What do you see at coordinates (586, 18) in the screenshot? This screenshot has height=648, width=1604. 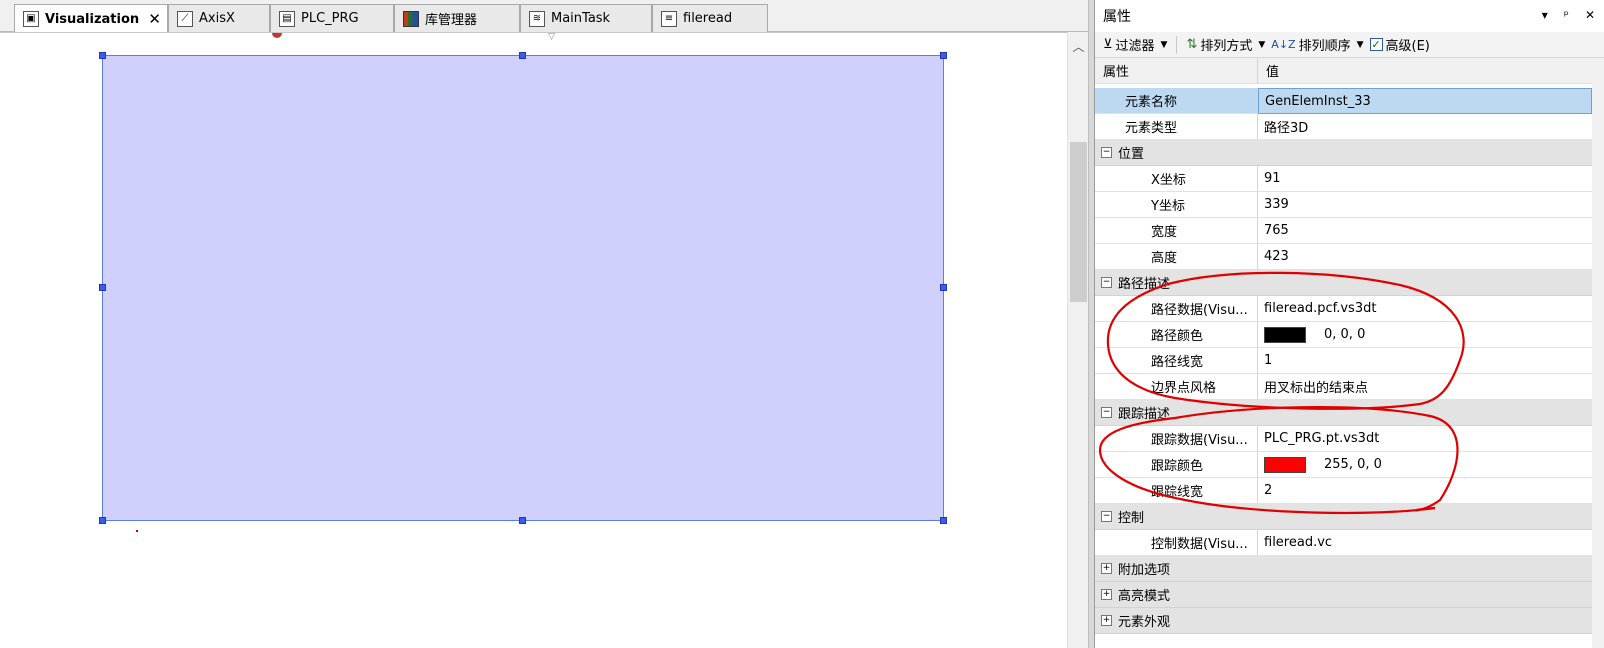 I see `tab-maintask: ≋ MainTask` at bounding box center [586, 18].